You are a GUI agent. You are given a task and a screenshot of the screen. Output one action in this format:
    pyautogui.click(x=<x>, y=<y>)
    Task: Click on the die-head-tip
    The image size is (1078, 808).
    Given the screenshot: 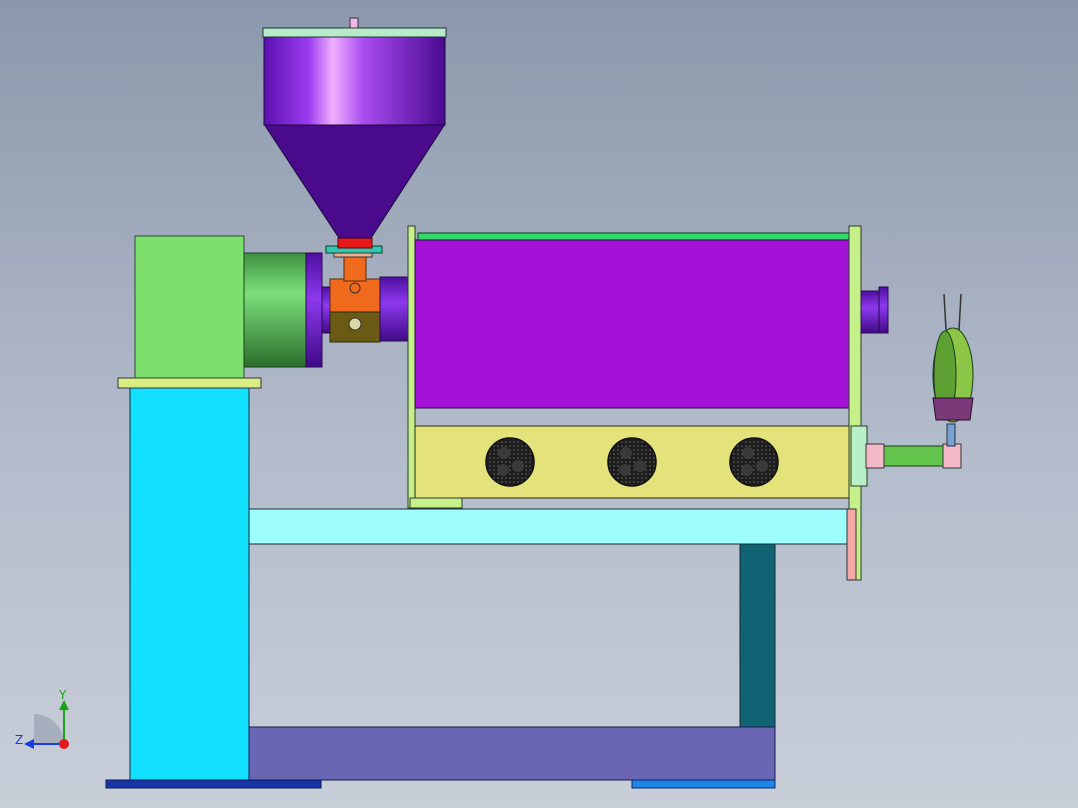 What is the action you would take?
    pyautogui.click(x=883, y=310)
    